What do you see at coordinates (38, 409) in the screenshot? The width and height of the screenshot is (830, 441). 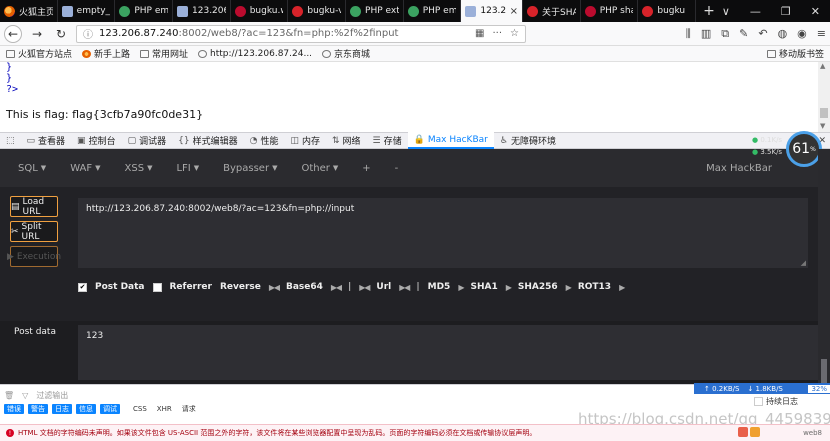 I see `chip-warnings: 警告` at bounding box center [38, 409].